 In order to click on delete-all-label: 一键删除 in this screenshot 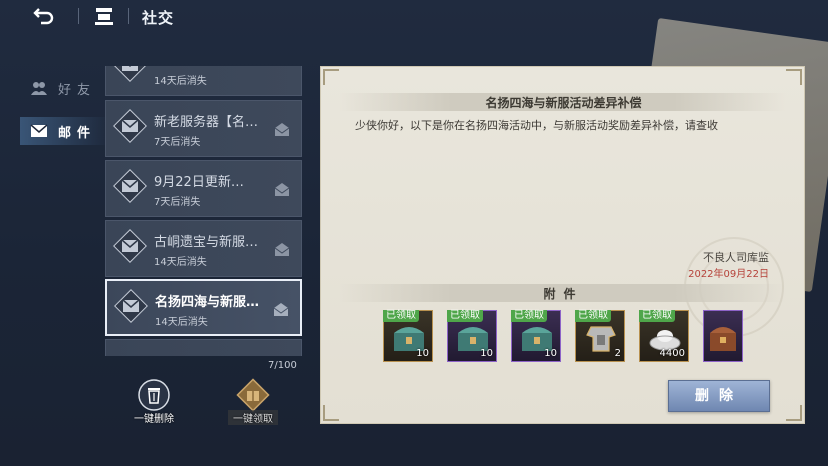, I will do `click(154, 419)`.